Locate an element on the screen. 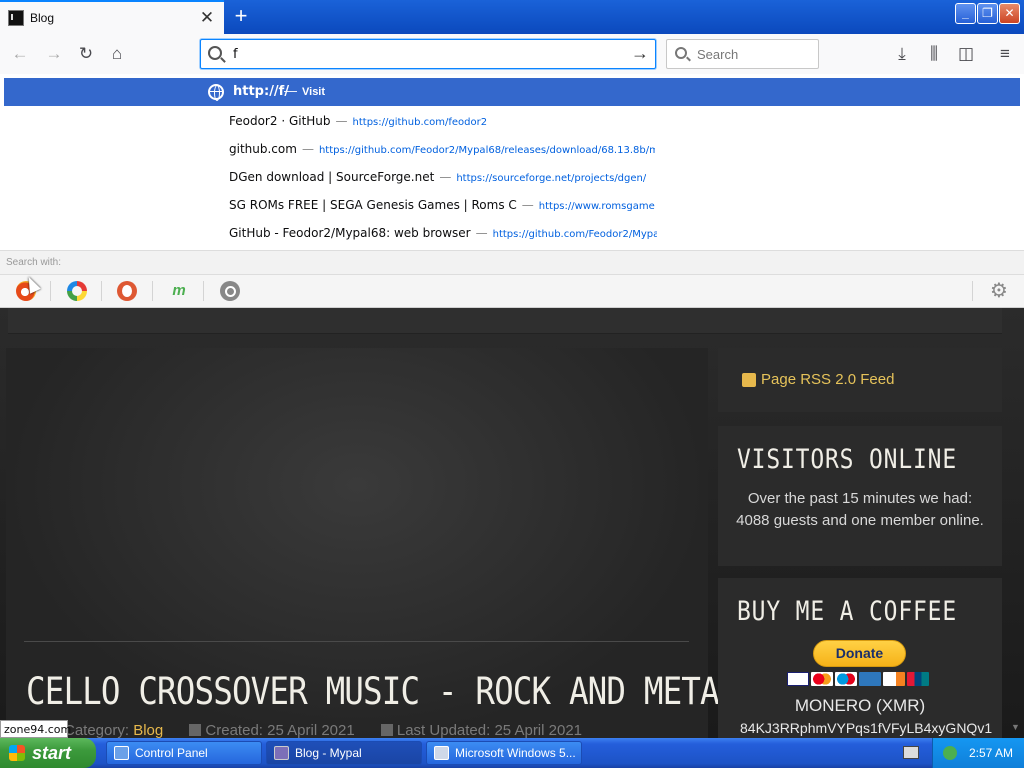 Image resolution: width=1024 pixels, height=768 pixels. status-url-tooltip: zone94.com is located at coordinates (35, 729).